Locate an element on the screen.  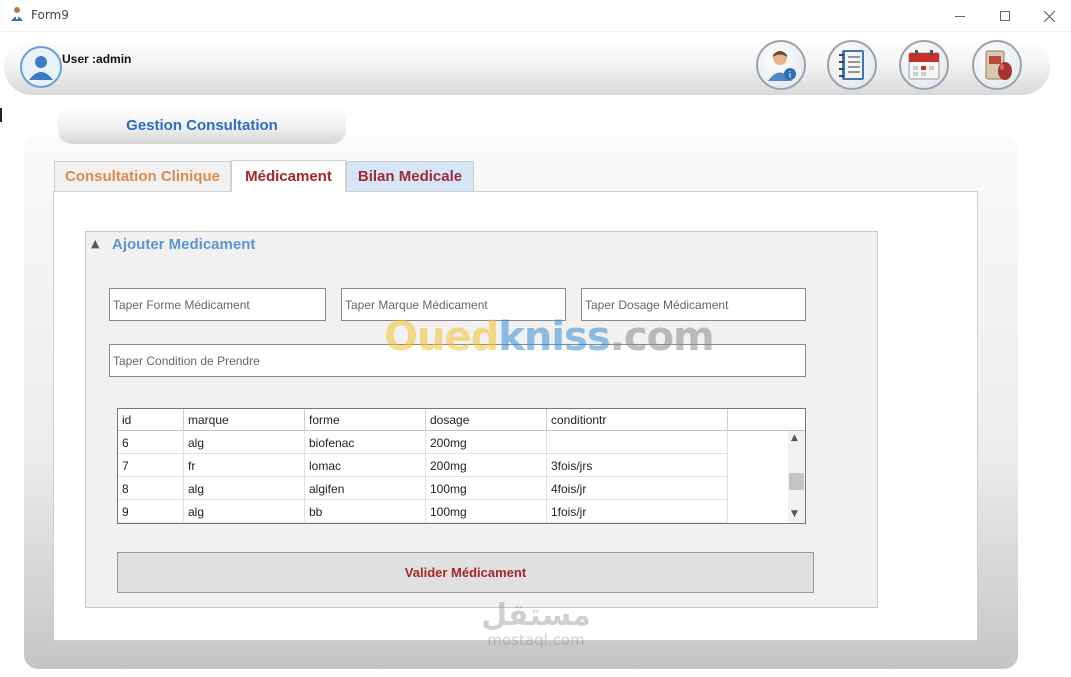
column-header-id: id is located at coordinates (151, 420).